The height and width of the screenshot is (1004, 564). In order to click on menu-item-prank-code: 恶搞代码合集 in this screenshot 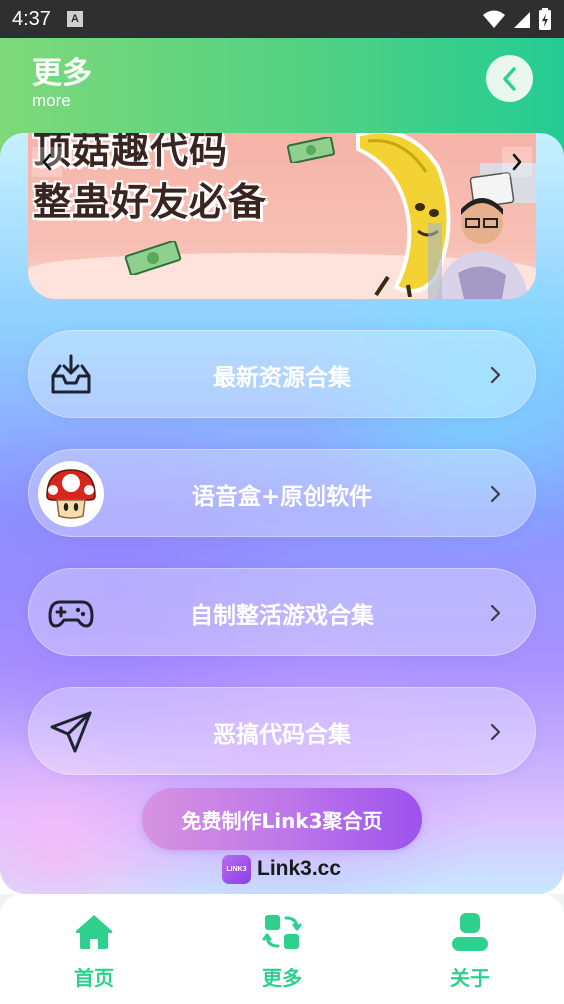, I will do `click(282, 731)`.